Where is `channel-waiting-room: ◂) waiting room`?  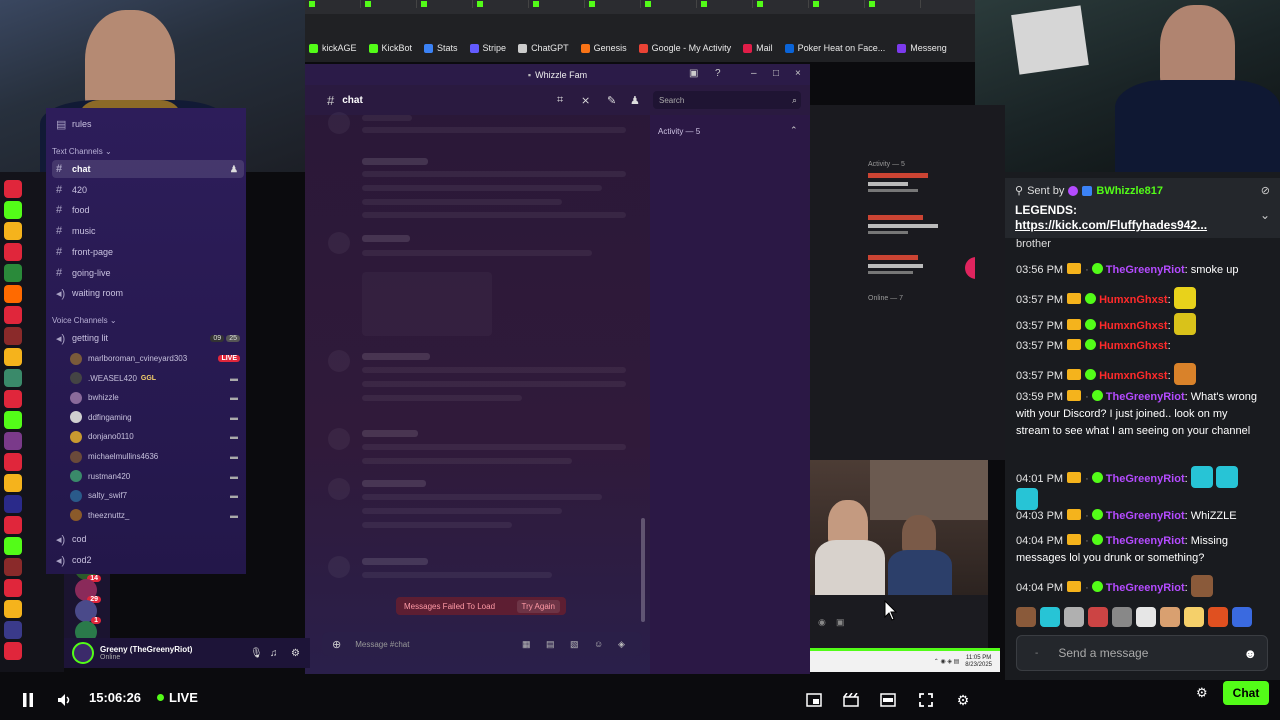 channel-waiting-room: ◂) waiting room is located at coordinates (148, 293).